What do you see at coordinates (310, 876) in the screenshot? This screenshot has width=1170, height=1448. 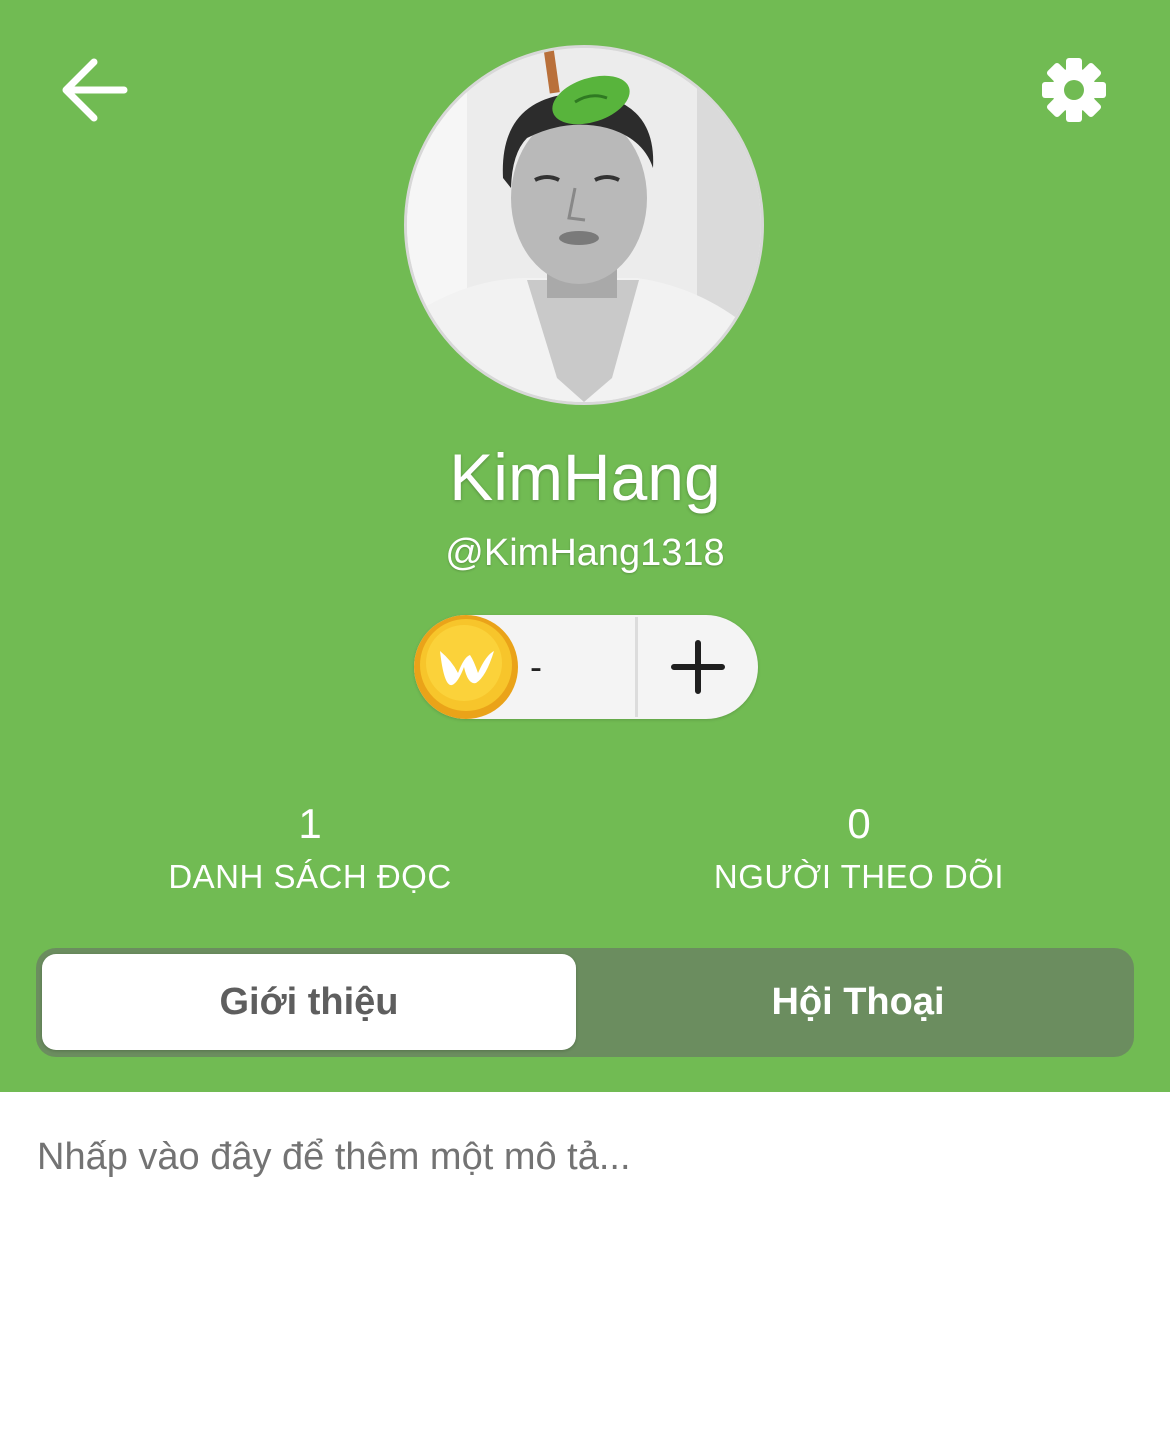 I see `reading-lists-label: DANH SÁCH ĐỌC` at bounding box center [310, 876].